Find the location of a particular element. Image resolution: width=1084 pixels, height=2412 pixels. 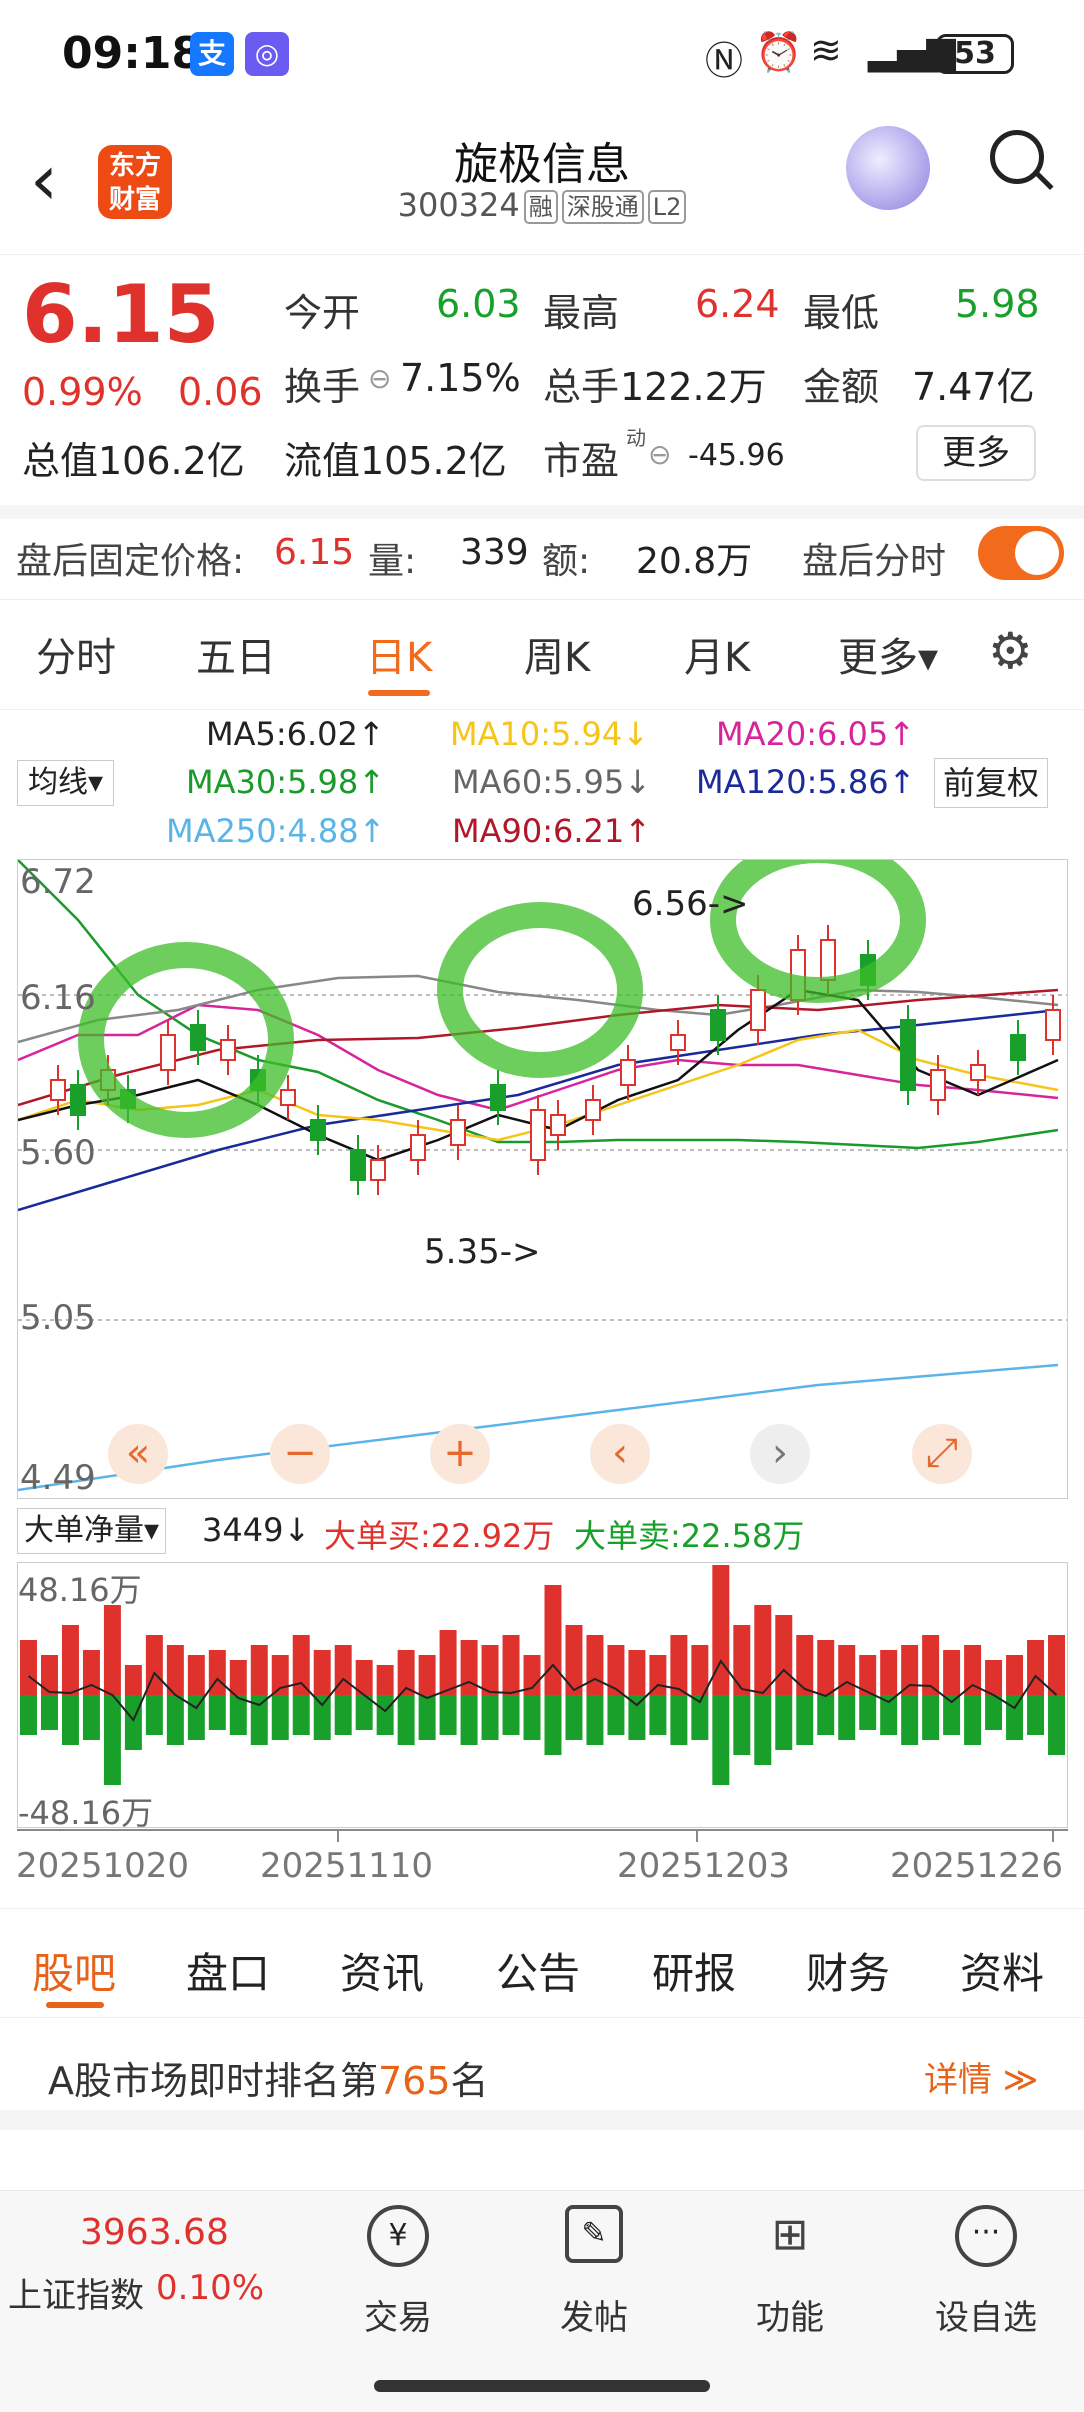

scroll-right-button: › is located at coordinates (780, 1454).